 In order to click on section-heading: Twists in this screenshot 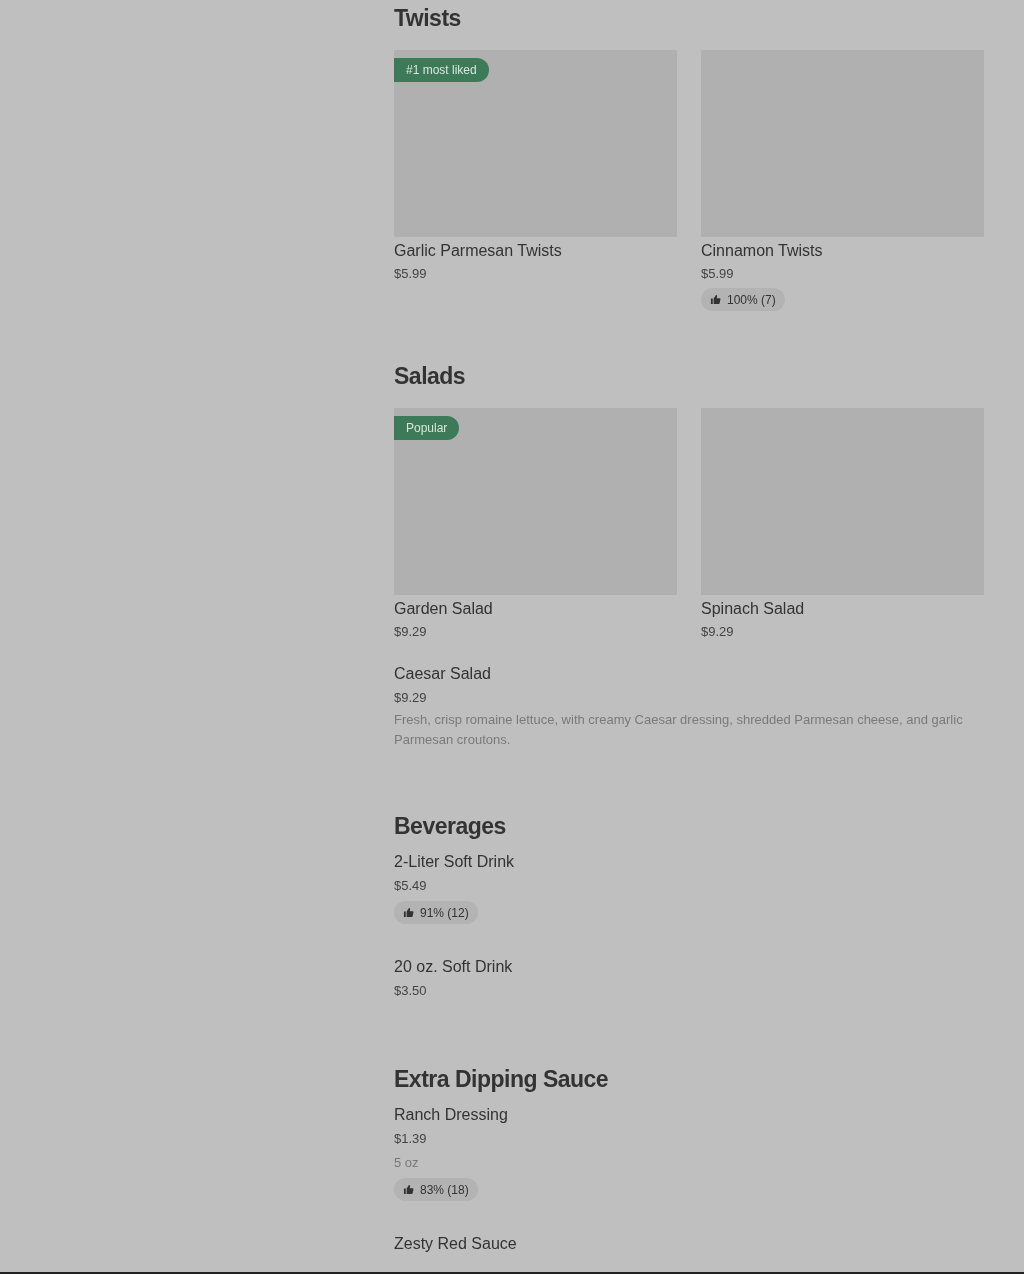, I will do `click(428, 18)`.